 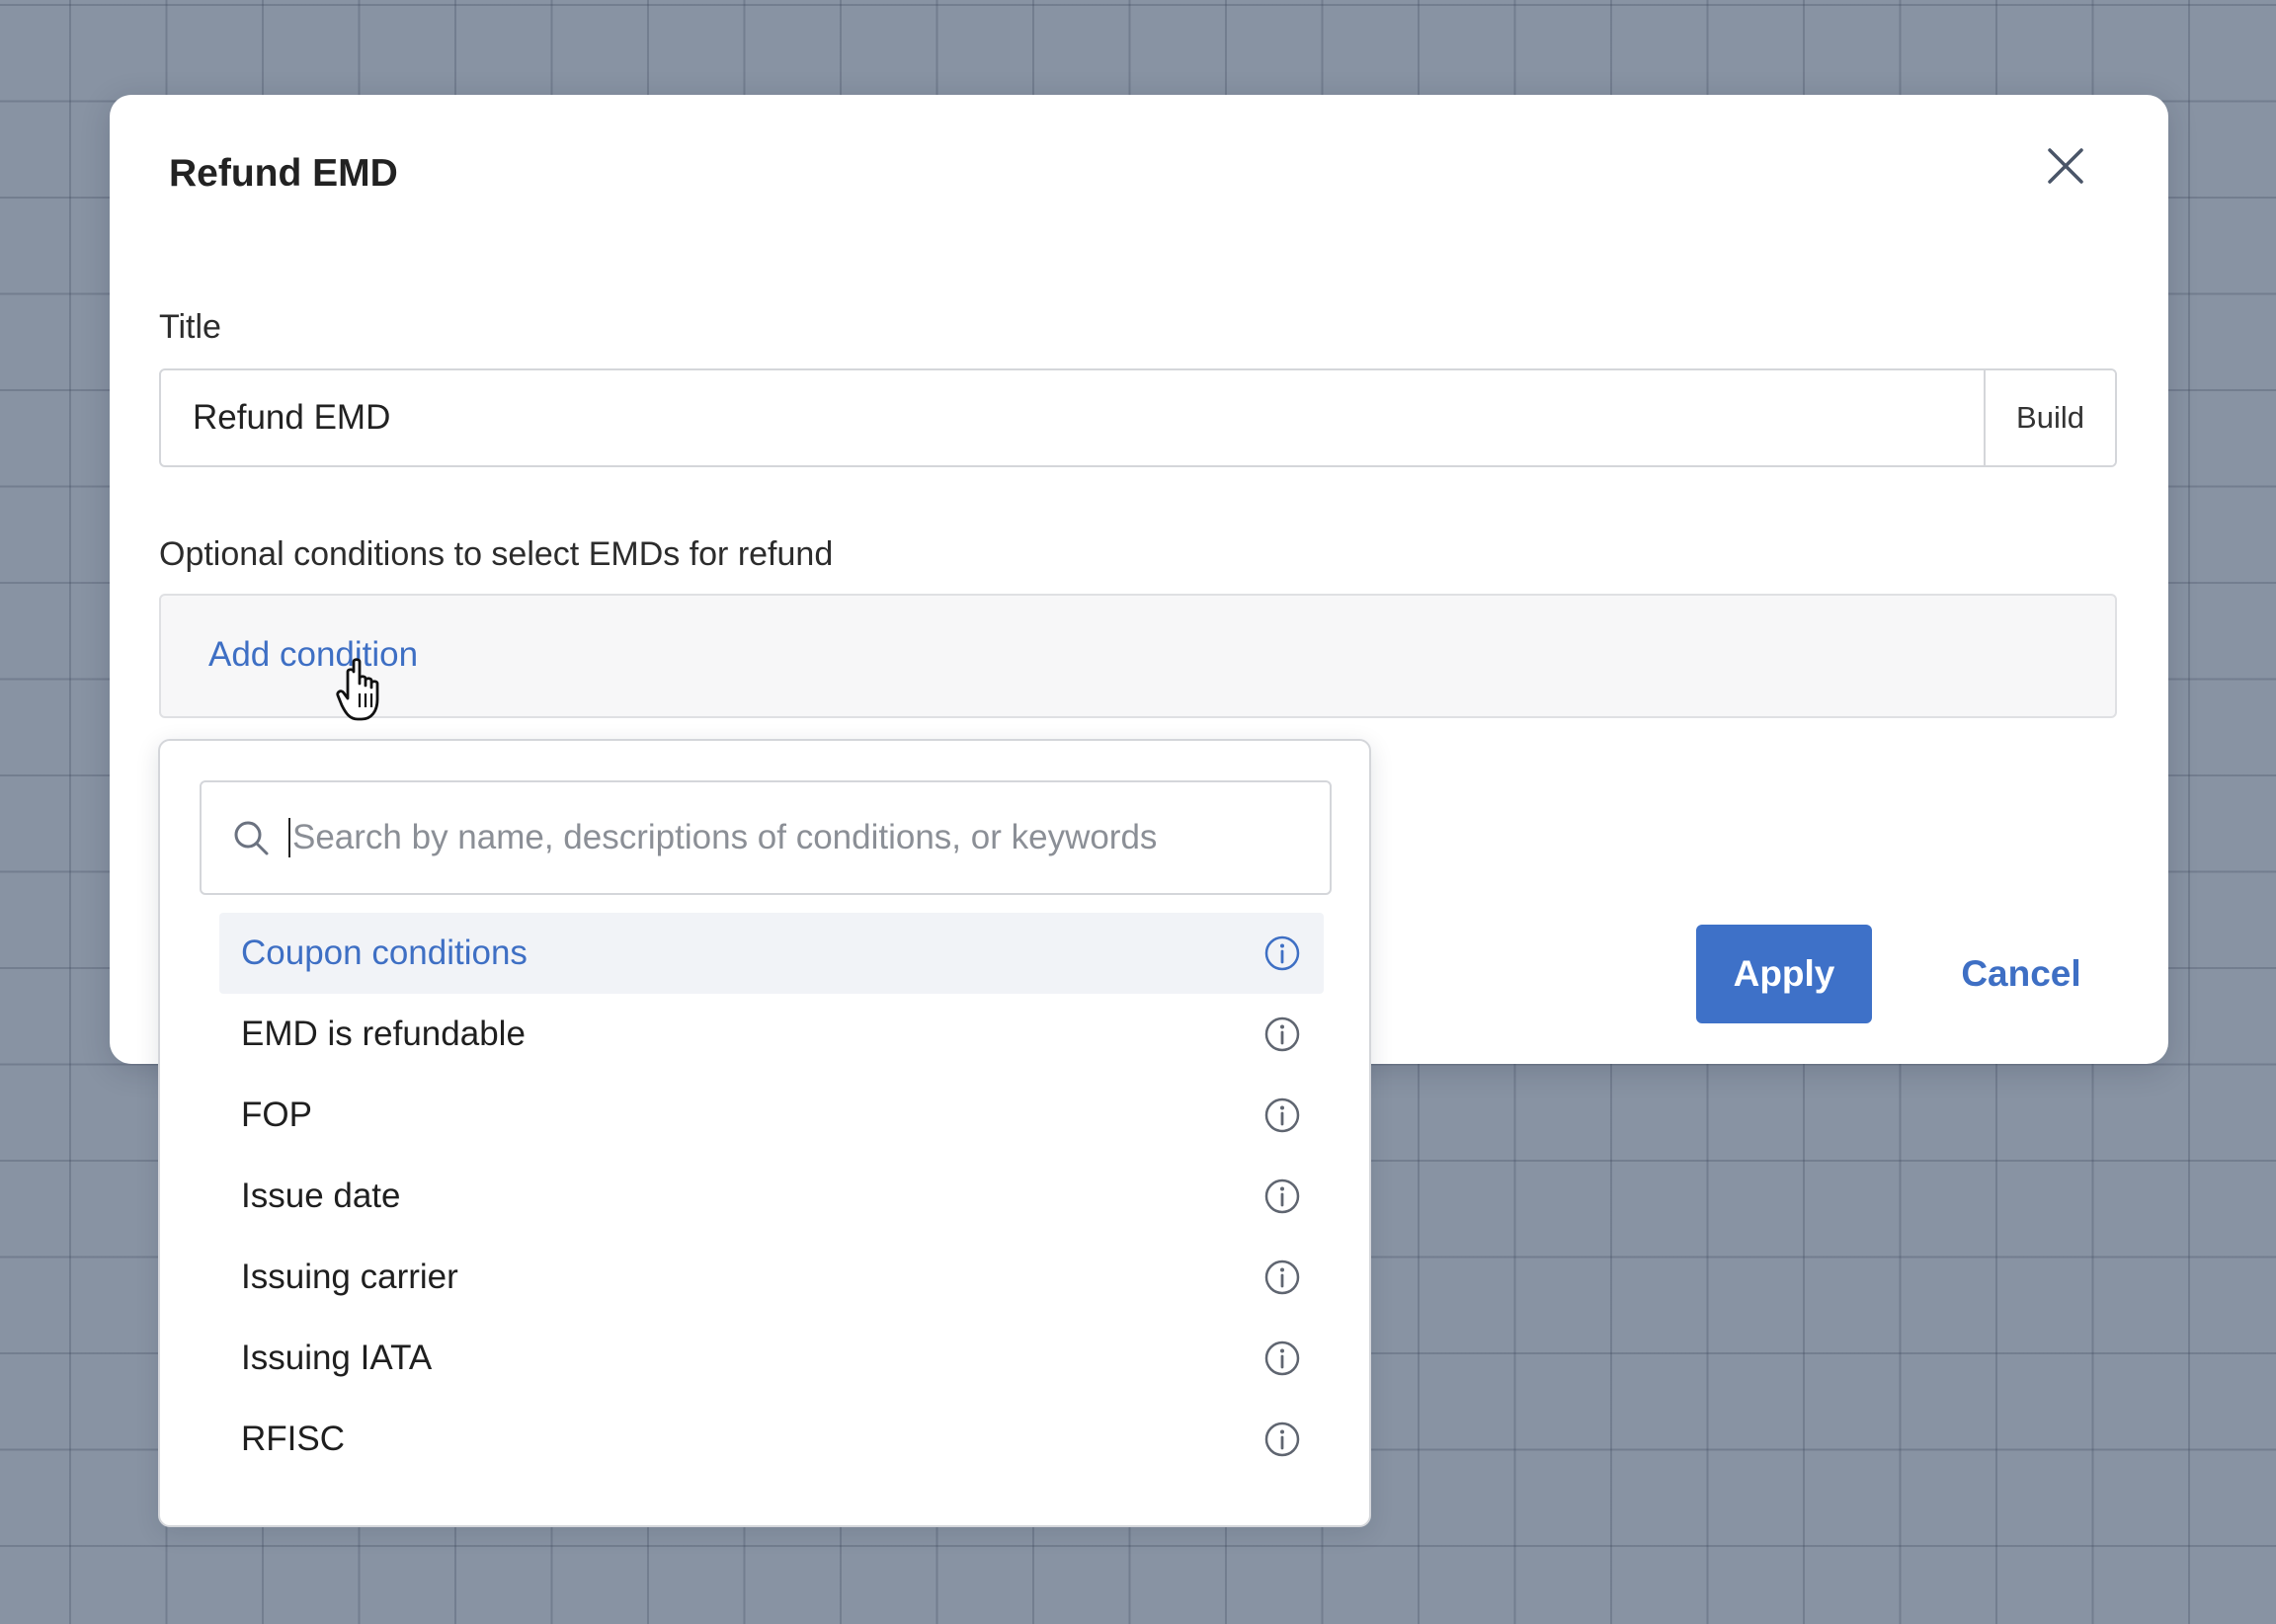 I want to click on close-button, so click(x=2065, y=166).